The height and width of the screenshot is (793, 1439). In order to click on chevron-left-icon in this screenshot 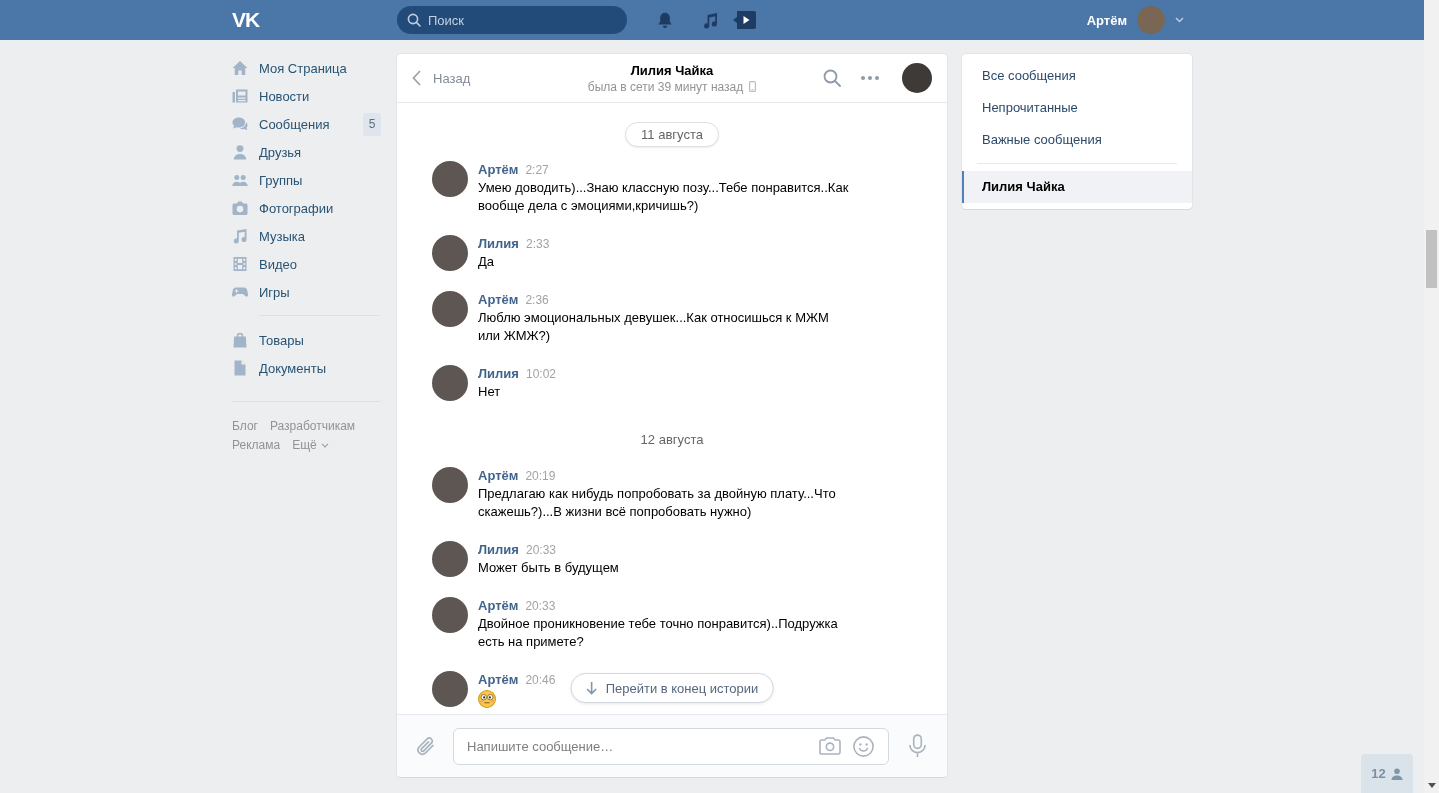, I will do `click(416, 78)`.